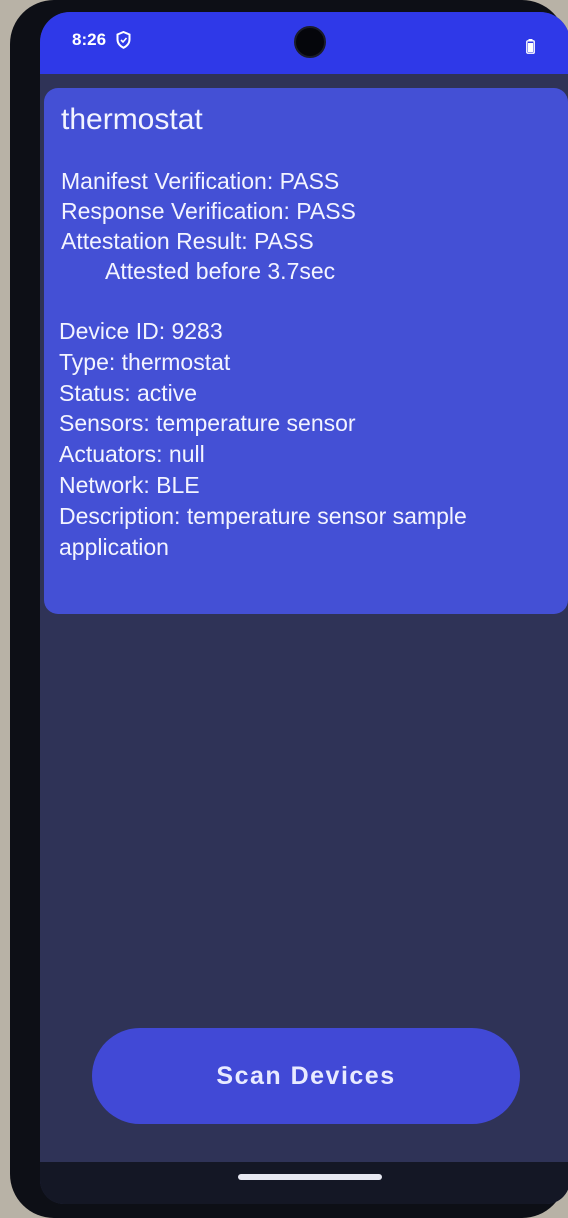 This screenshot has width=568, height=1218. Describe the element at coordinates (123, 40) in the screenshot. I see `shield-icon` at that location.